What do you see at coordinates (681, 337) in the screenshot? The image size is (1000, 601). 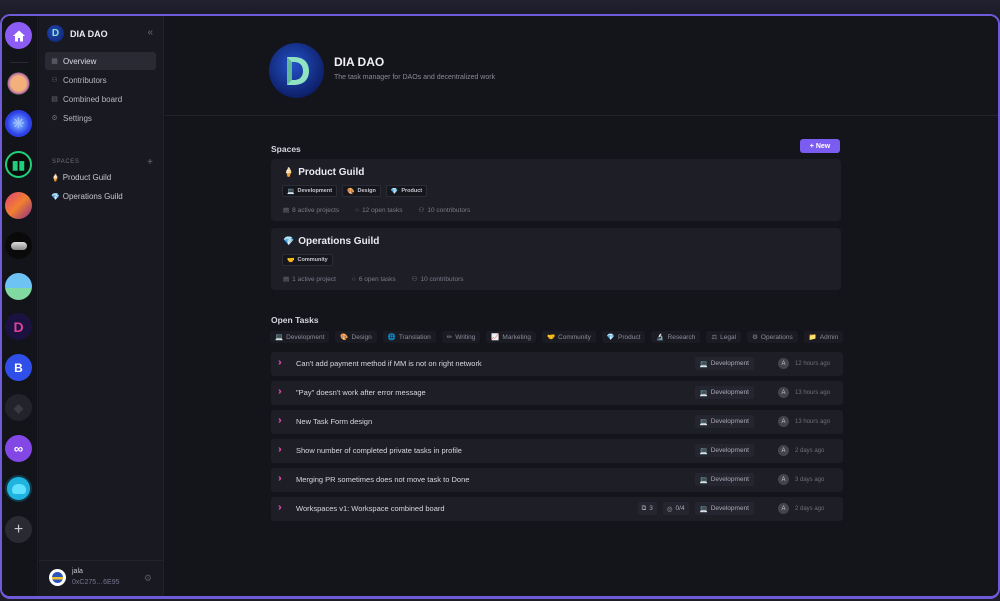 I see `filter-label: Research` at bounding box center [681, 337].